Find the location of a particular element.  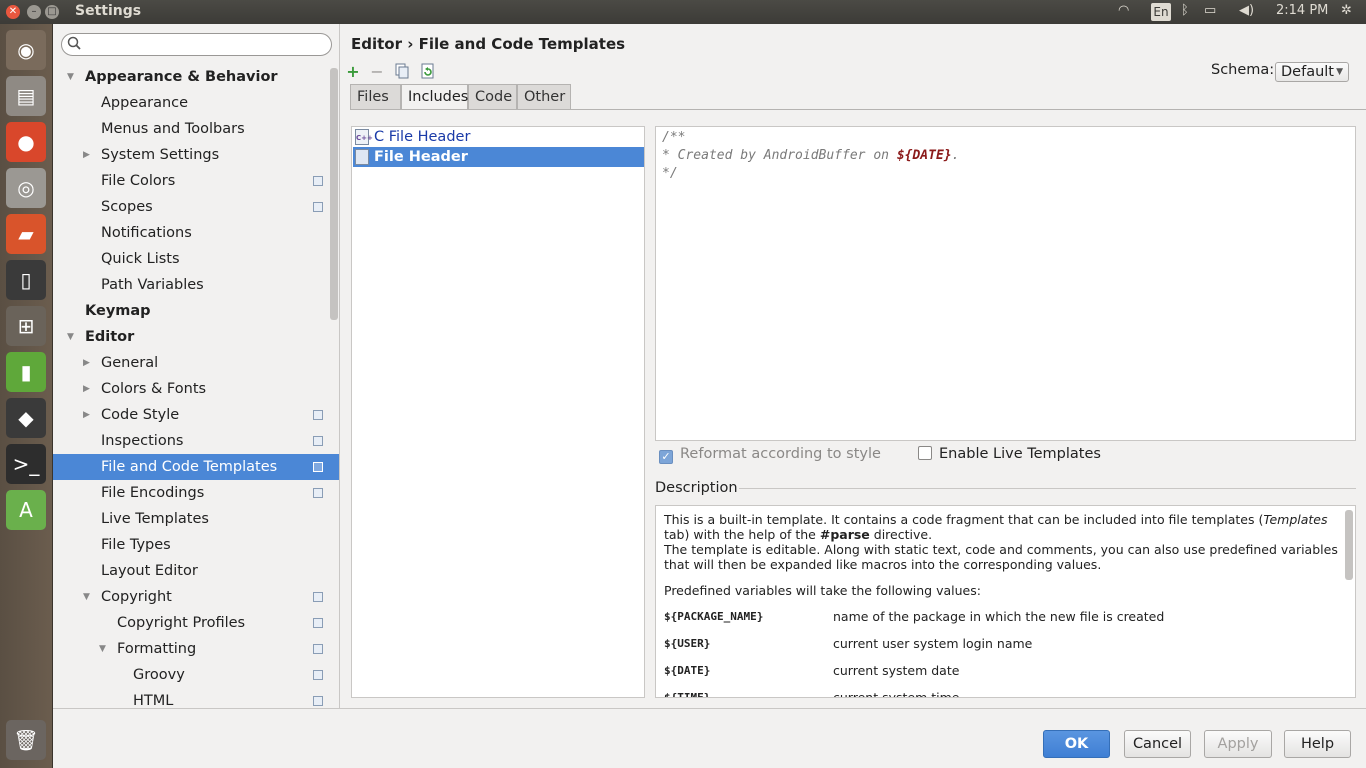

reformat-checkbox: ✓ Reformat according to style is located at coordinates (770, 455).